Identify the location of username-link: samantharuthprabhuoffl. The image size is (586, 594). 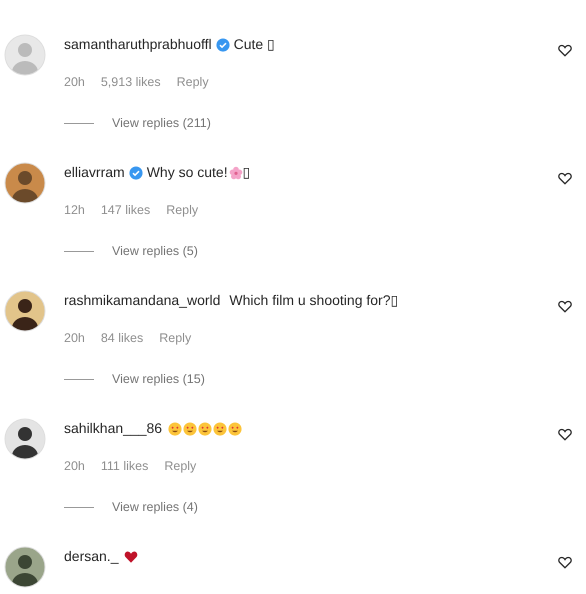
(138, 44).